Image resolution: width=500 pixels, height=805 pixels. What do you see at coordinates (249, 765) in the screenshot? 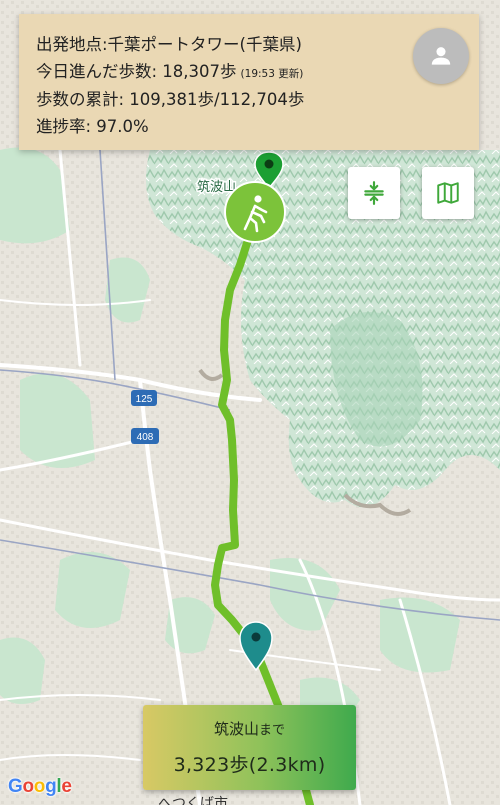
I see `remaining-distance: 3,323歩(2.3km)` at bounding box center [249, 765].